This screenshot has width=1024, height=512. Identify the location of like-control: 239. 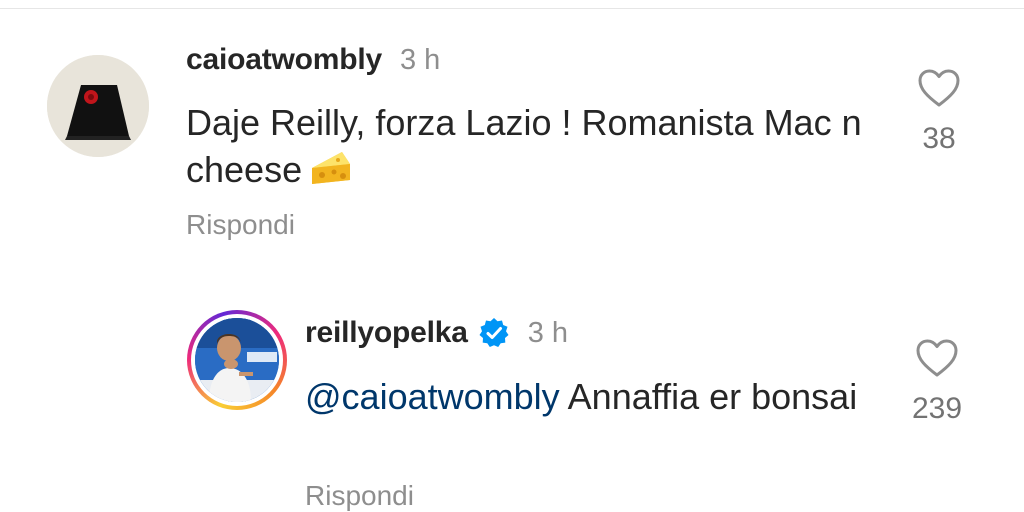
(937, 382).